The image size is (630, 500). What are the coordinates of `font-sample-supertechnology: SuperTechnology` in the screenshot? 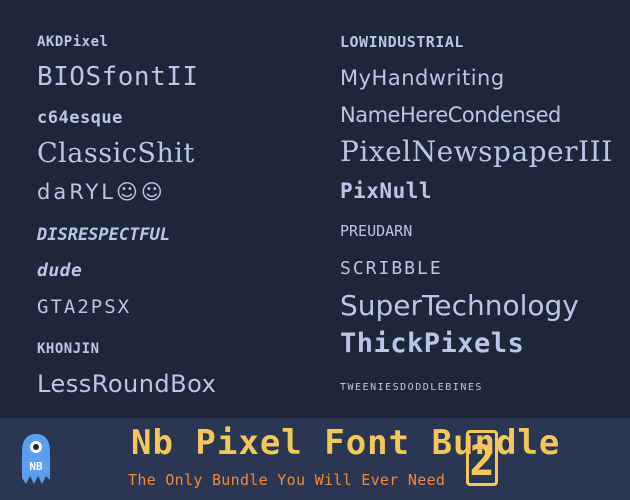 It's located at (459, 305).